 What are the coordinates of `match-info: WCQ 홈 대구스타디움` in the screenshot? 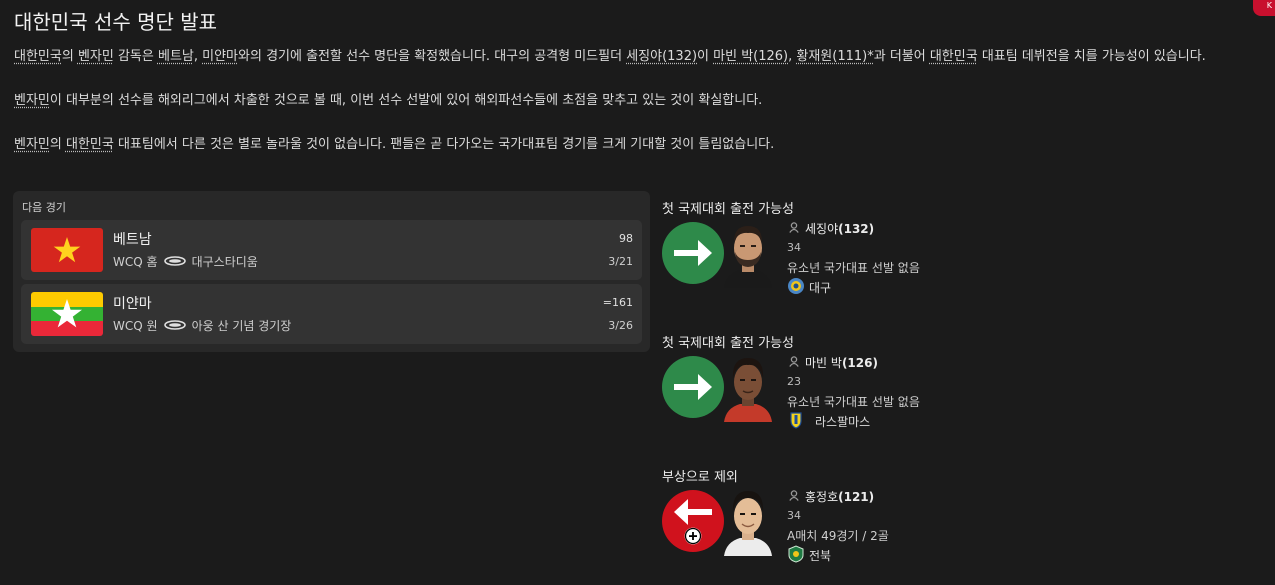 It's located at (185, 262).